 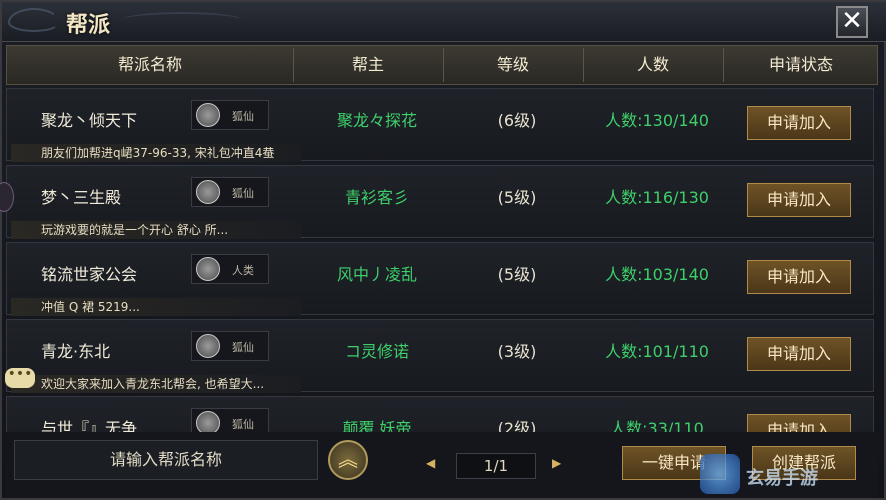 What do you see at coordinates (243, 270) in the screenshot?
I see `race-label: 人类` at bounding box center [243, 270].